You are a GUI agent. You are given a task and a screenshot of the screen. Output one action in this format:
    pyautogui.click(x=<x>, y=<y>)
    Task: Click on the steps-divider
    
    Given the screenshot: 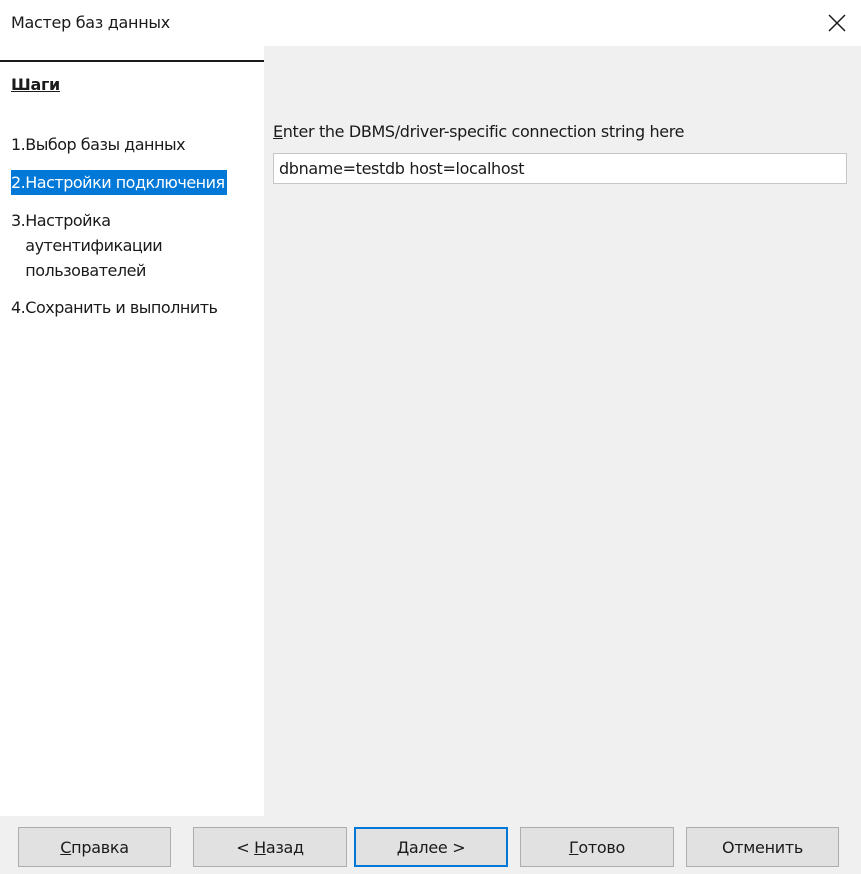 What is the action you would take?
    pyautogui.click(x=132, y=61)
    